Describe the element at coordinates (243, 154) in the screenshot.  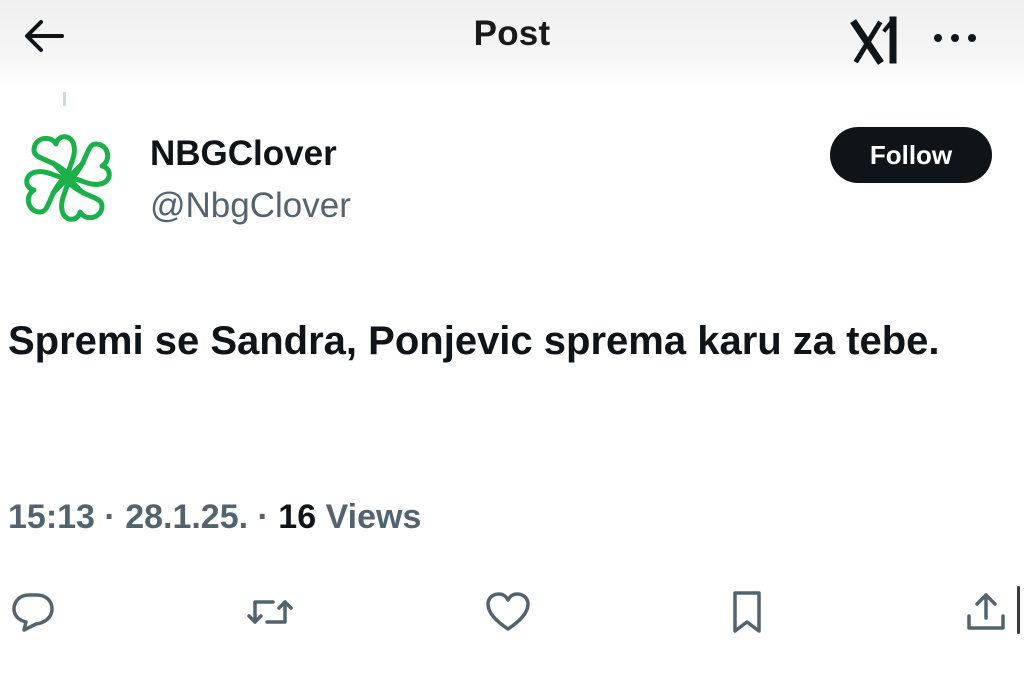
I see `author-display-name: NBGClover` at that location.